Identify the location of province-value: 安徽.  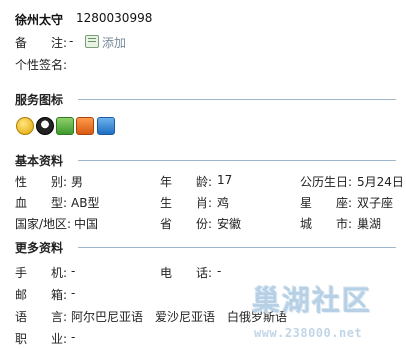
(229, 224).